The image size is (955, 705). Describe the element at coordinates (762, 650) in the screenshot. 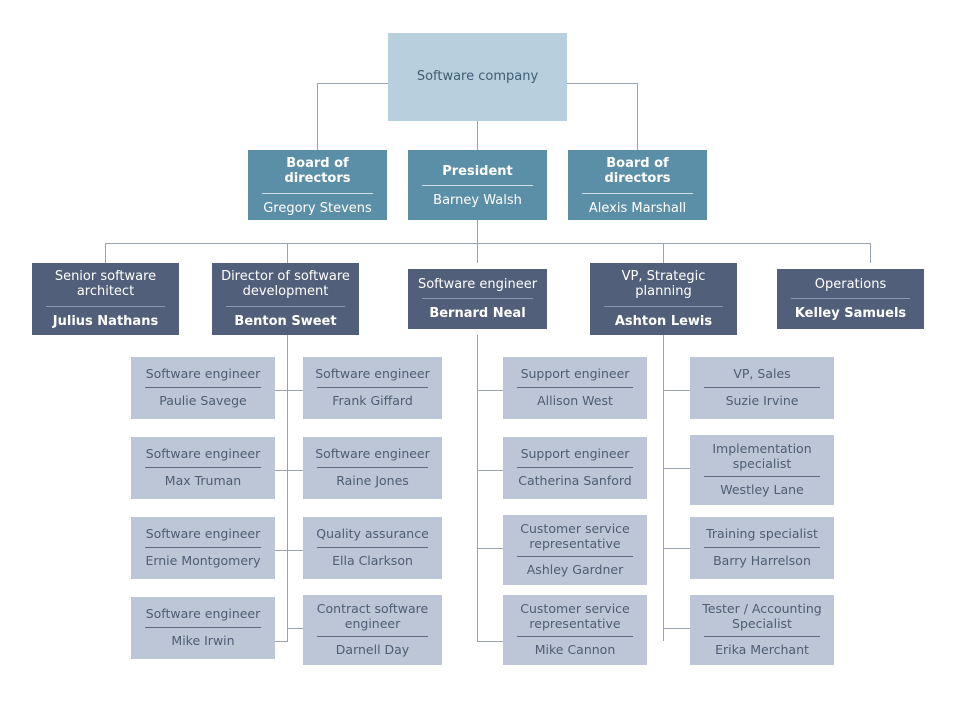

I see `node-person: Erika Merchant` at that location.